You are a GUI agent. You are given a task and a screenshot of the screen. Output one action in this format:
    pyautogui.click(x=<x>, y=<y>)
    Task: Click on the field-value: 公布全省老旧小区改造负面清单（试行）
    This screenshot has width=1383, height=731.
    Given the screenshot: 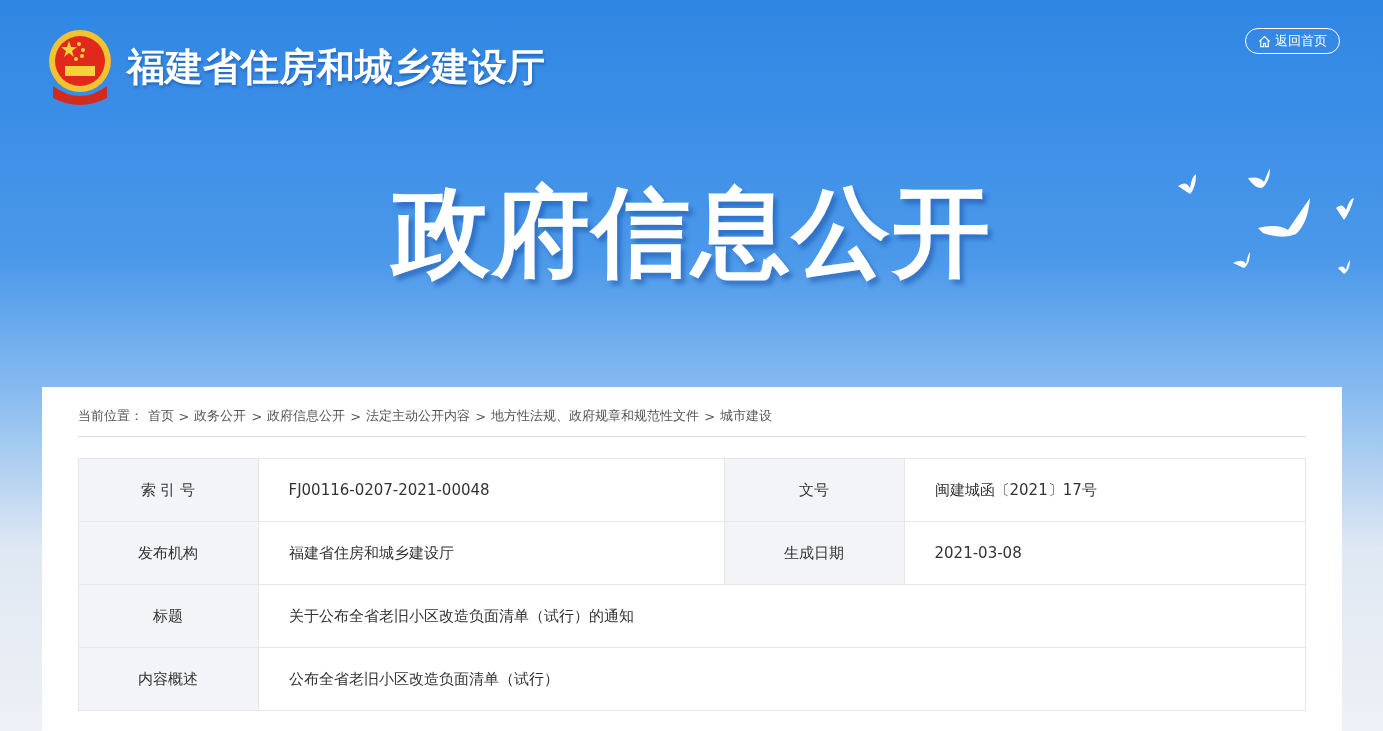 What is the action you would take?
    pyautogui.click(x=423, y=679)
    